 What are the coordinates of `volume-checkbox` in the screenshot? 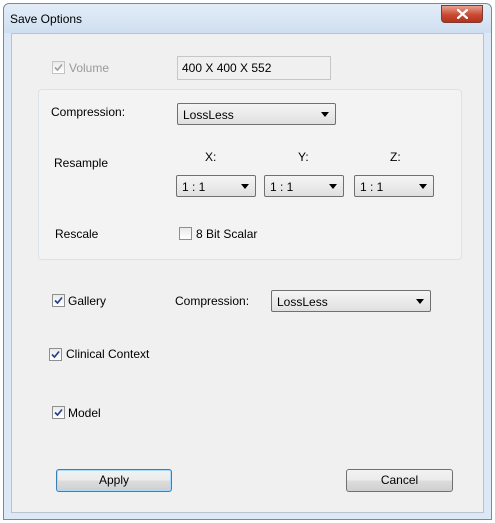 It's located at (58, 67).